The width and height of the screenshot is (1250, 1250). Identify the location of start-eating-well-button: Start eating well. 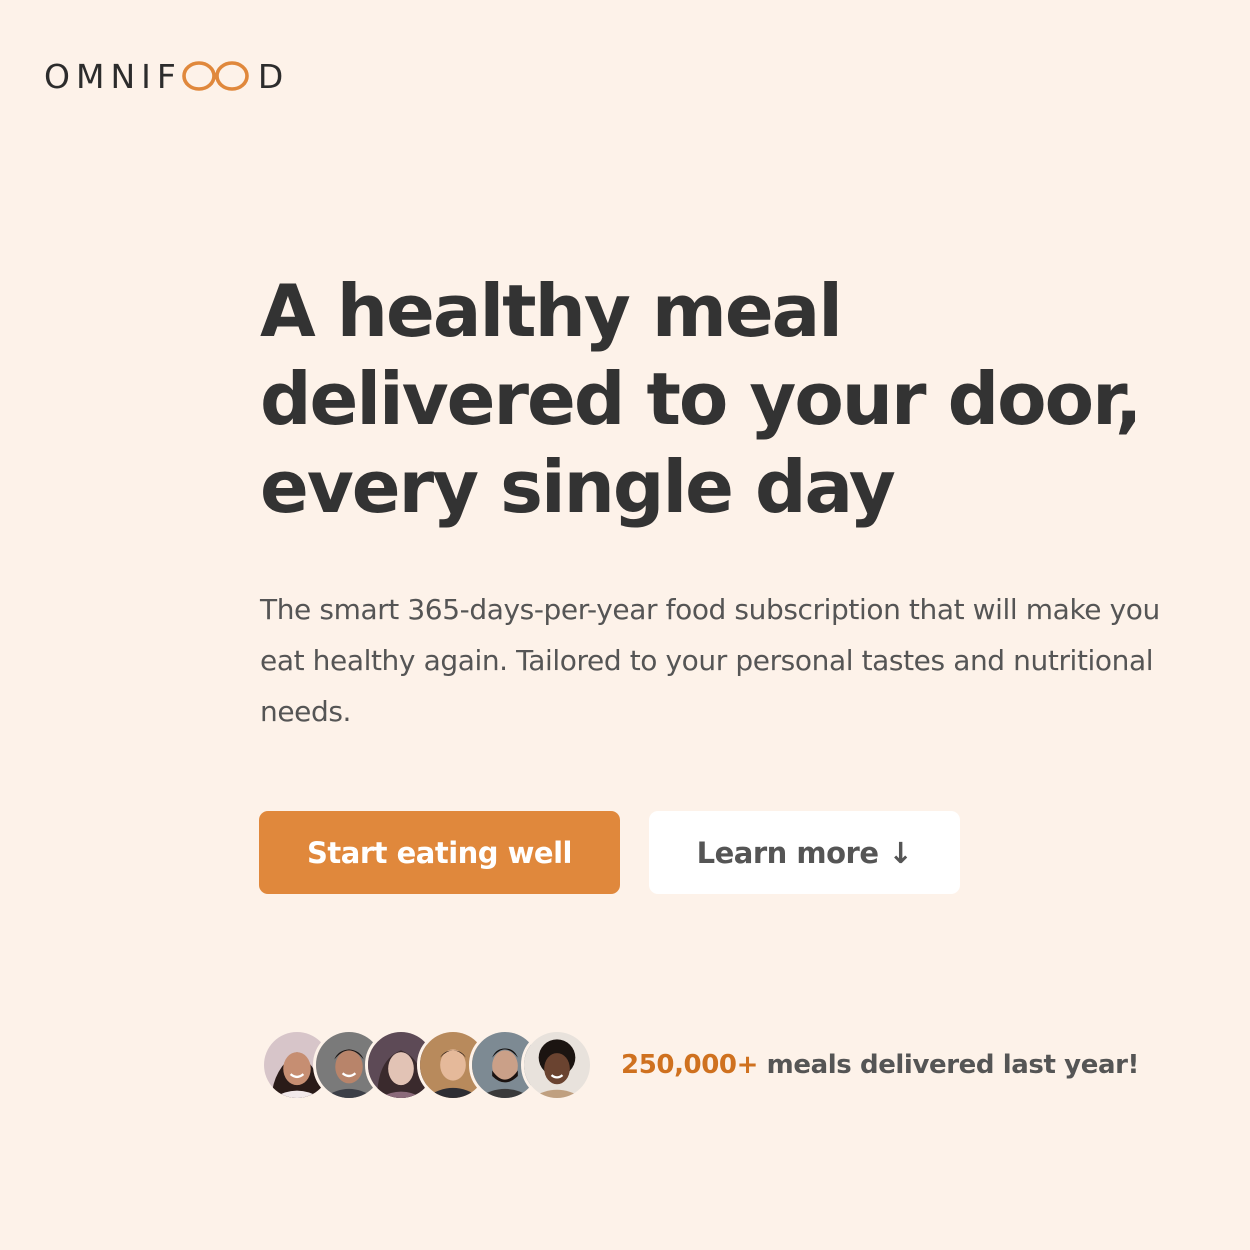
(439, 852).